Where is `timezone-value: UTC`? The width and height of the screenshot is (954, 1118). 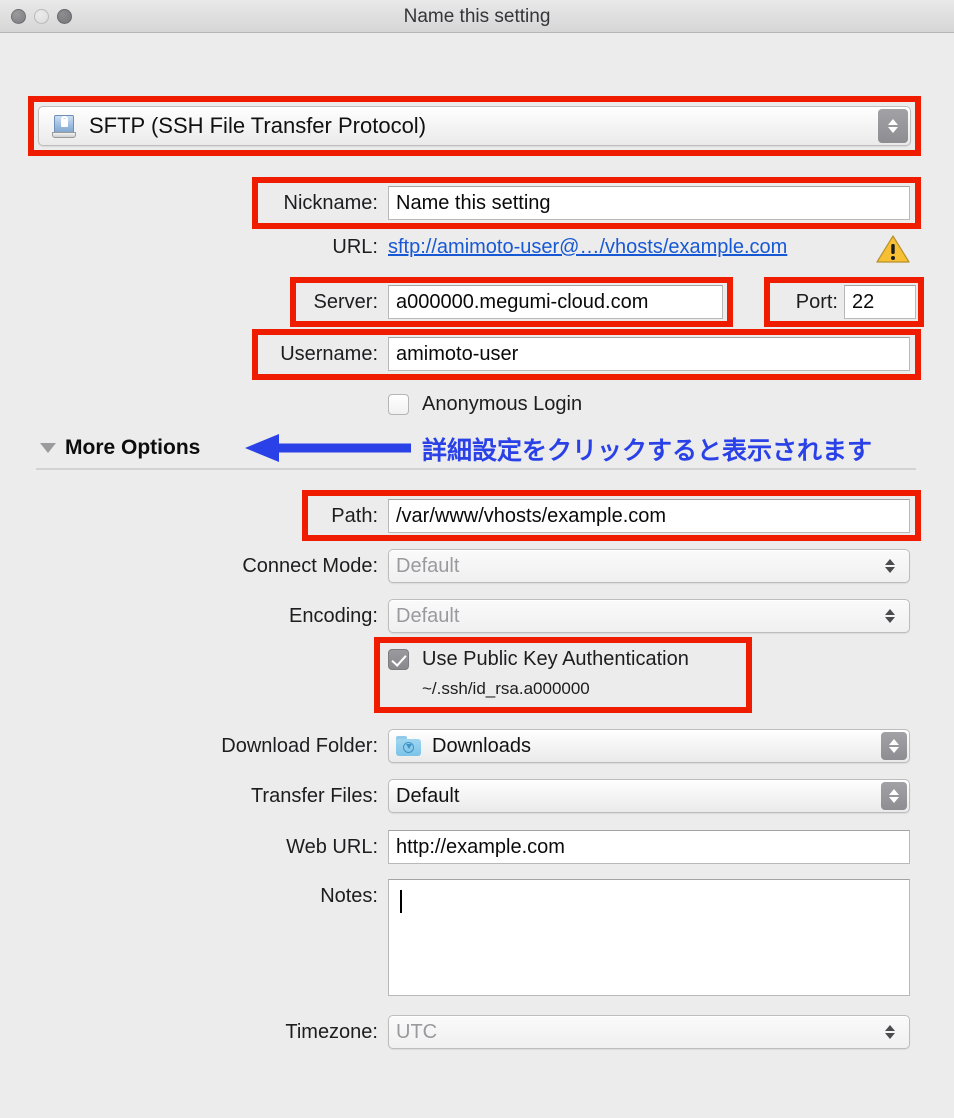 timezone-value: UTC is located at coordinates (417, 1031).